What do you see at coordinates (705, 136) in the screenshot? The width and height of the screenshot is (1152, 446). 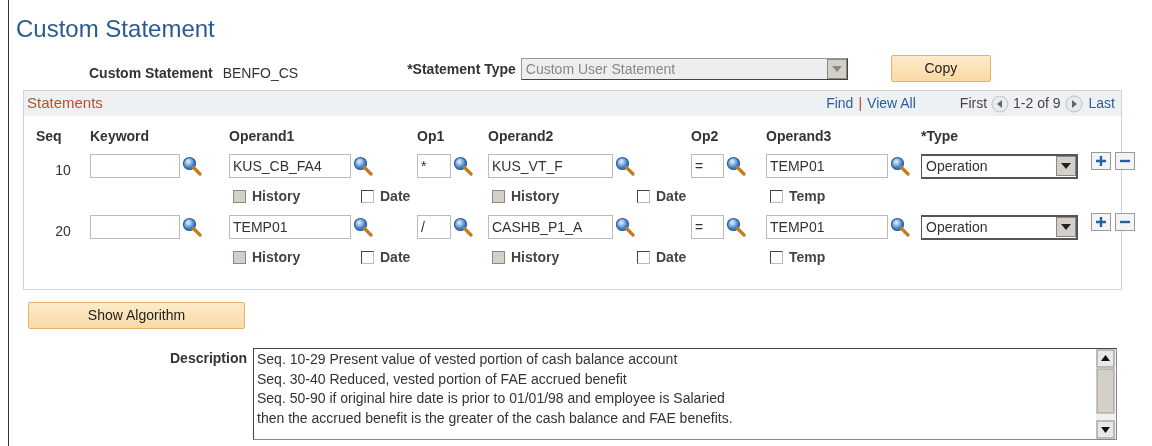 I see `column-header: Op2` at bounding box center [705, 136].